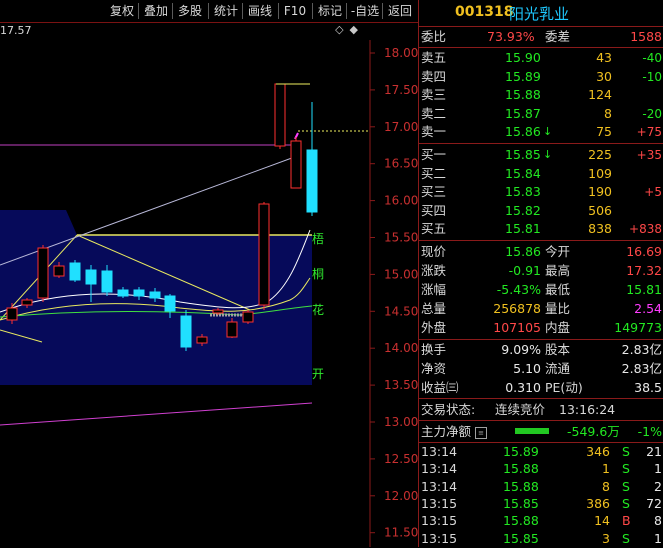 Image resolution: width=663 pixels, height=548 pixels. I want to click on stat-value: 5.10, so click(527, 368).